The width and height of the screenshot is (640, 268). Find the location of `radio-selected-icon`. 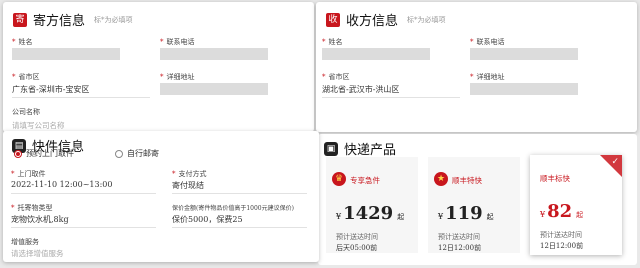

radio-selected-icon is located at coordinates (18, 153).